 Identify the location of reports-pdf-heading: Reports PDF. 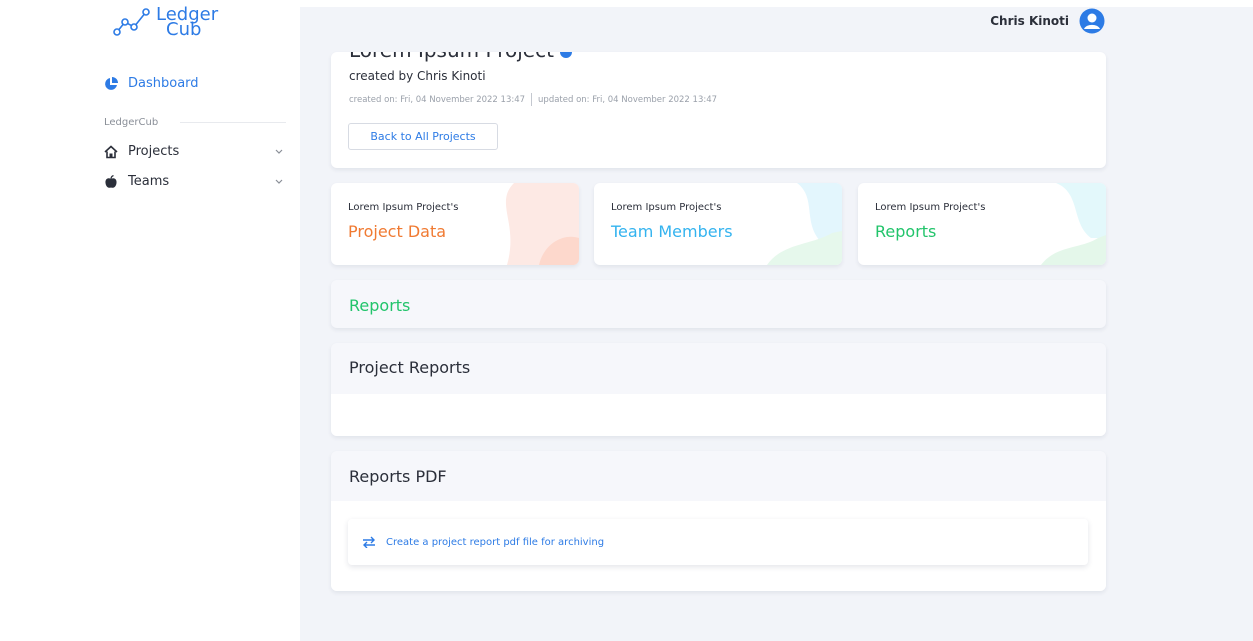
(398, 476).